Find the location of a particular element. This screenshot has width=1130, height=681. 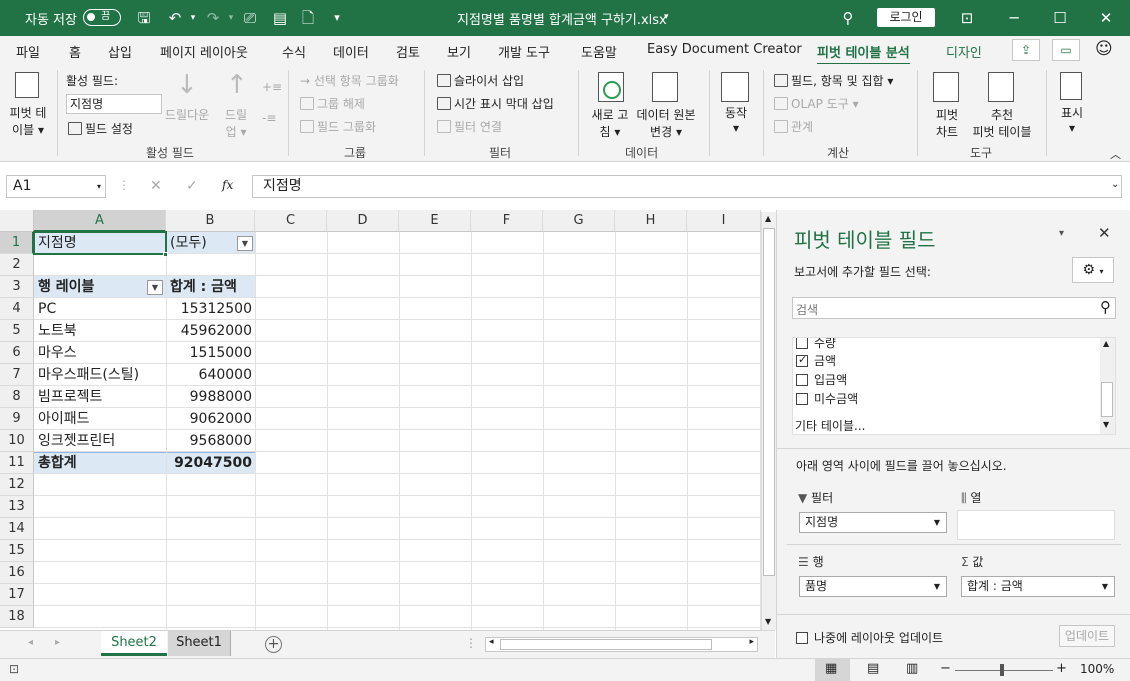

tab-formulas: 수식 is located at coordinates (294, 51).